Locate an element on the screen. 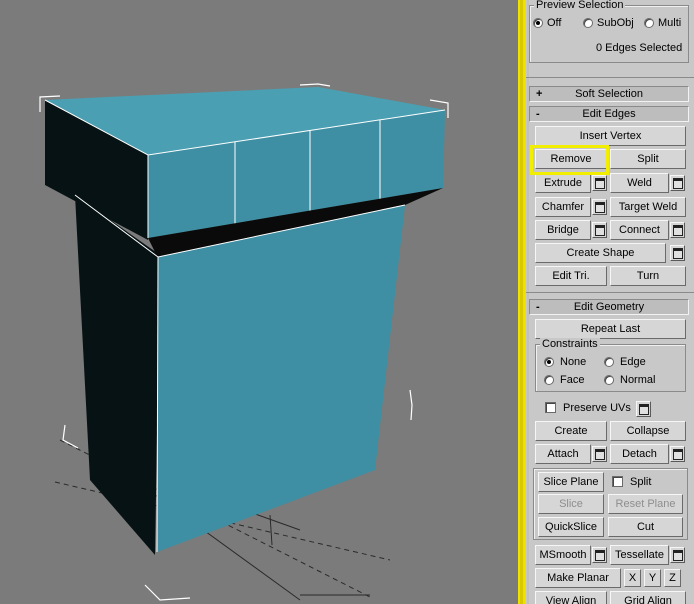 The width and height of the screenshot is (694, 604). preview-off-label: Off is located at coordinates (554, 23).